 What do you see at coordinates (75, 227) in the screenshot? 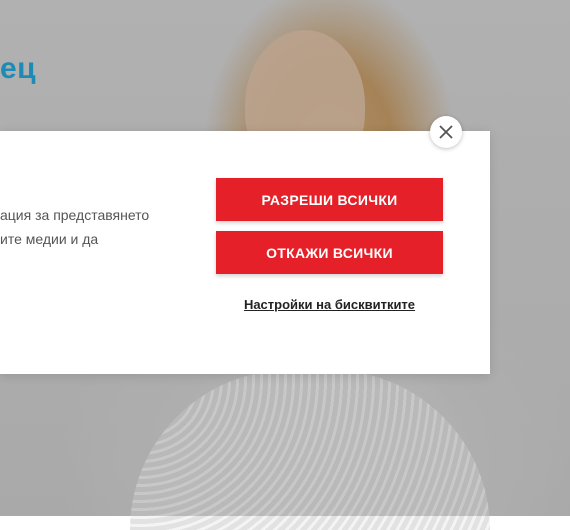
I see `cookie-consent-text: ация за представянето ите медии и да` at bounding box center [75, 227].